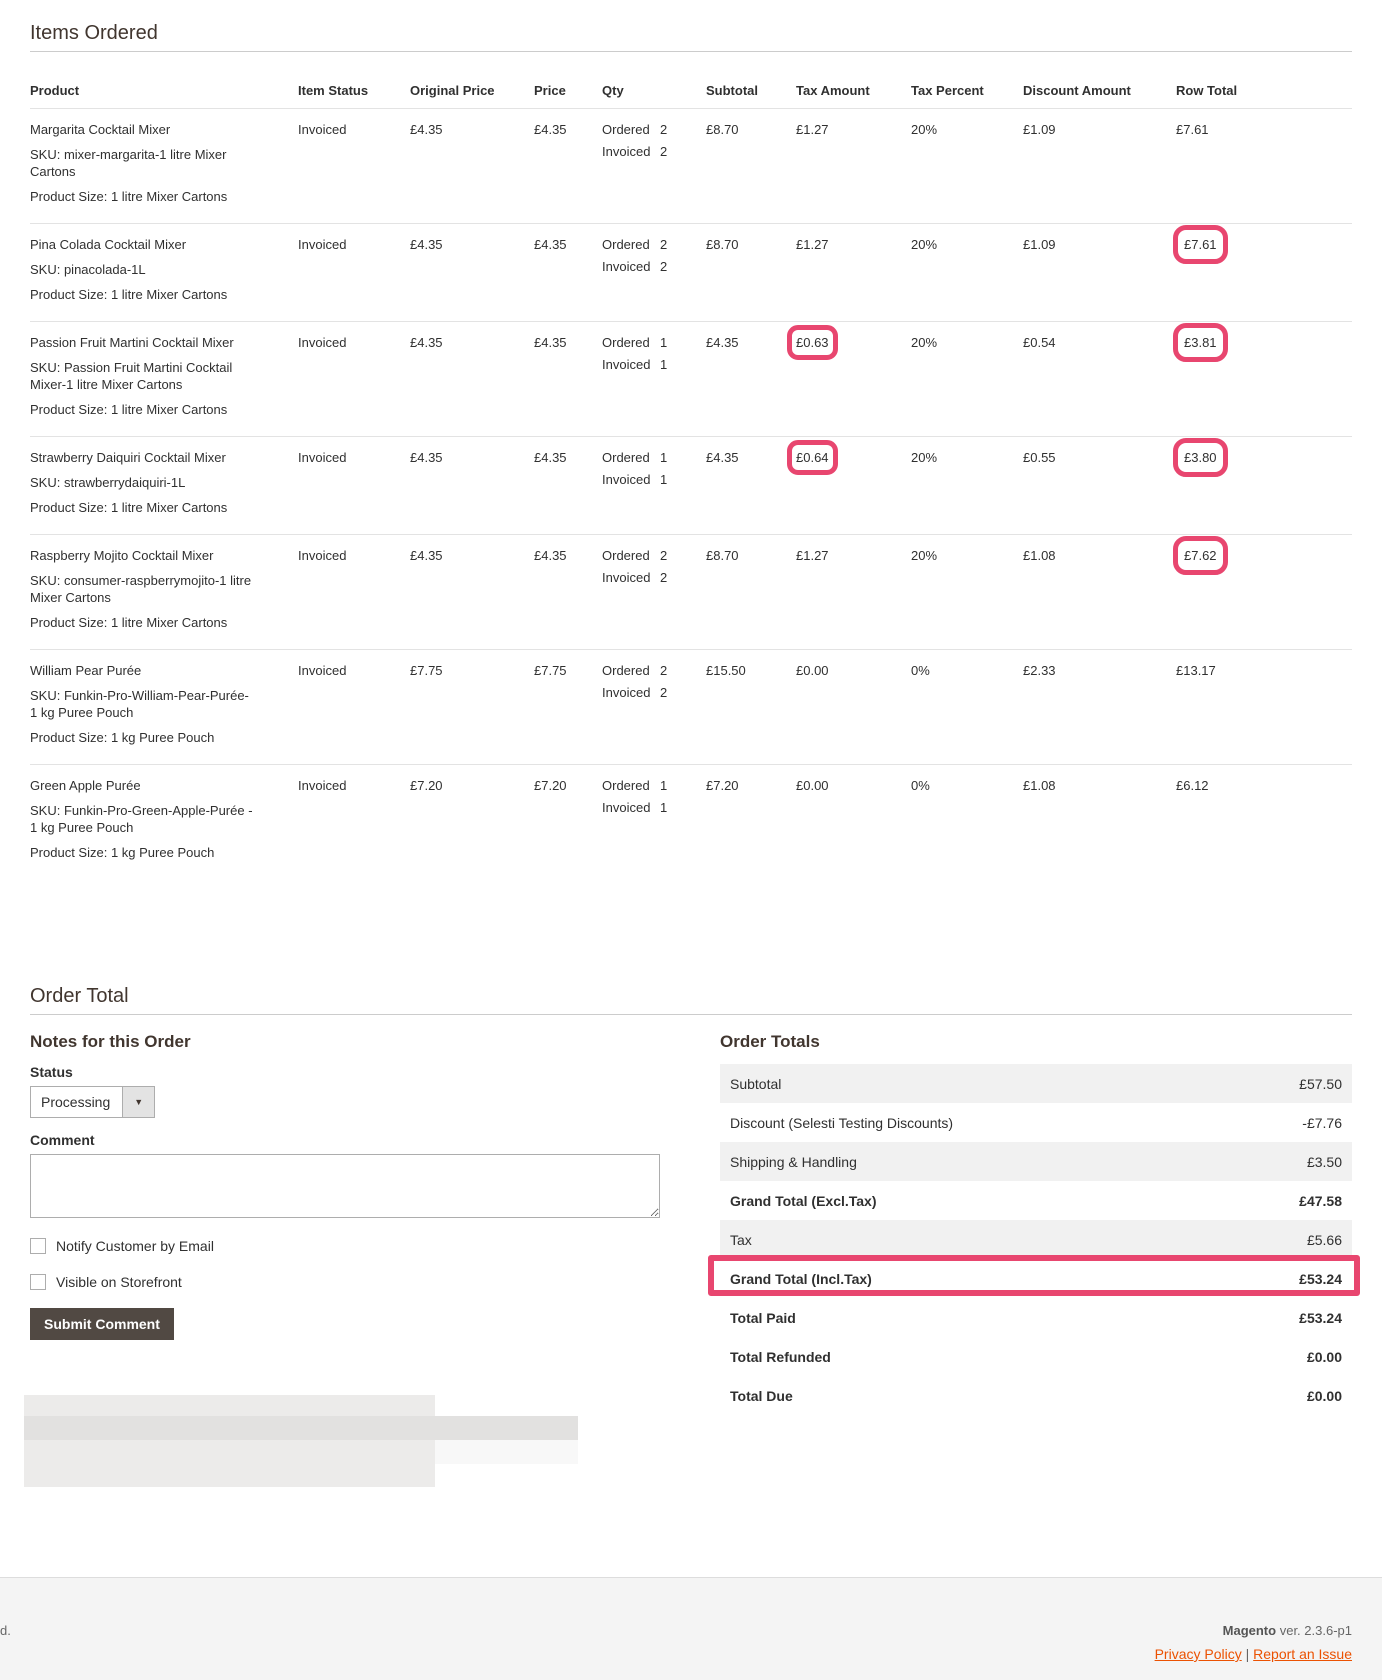 The width and height of the screenshot is (1382, 1680). What do you see at coordinates (770, 1041) in the screenshot?
I see `order-totals-title: Order Totals` at bounding box center [770, 1041].